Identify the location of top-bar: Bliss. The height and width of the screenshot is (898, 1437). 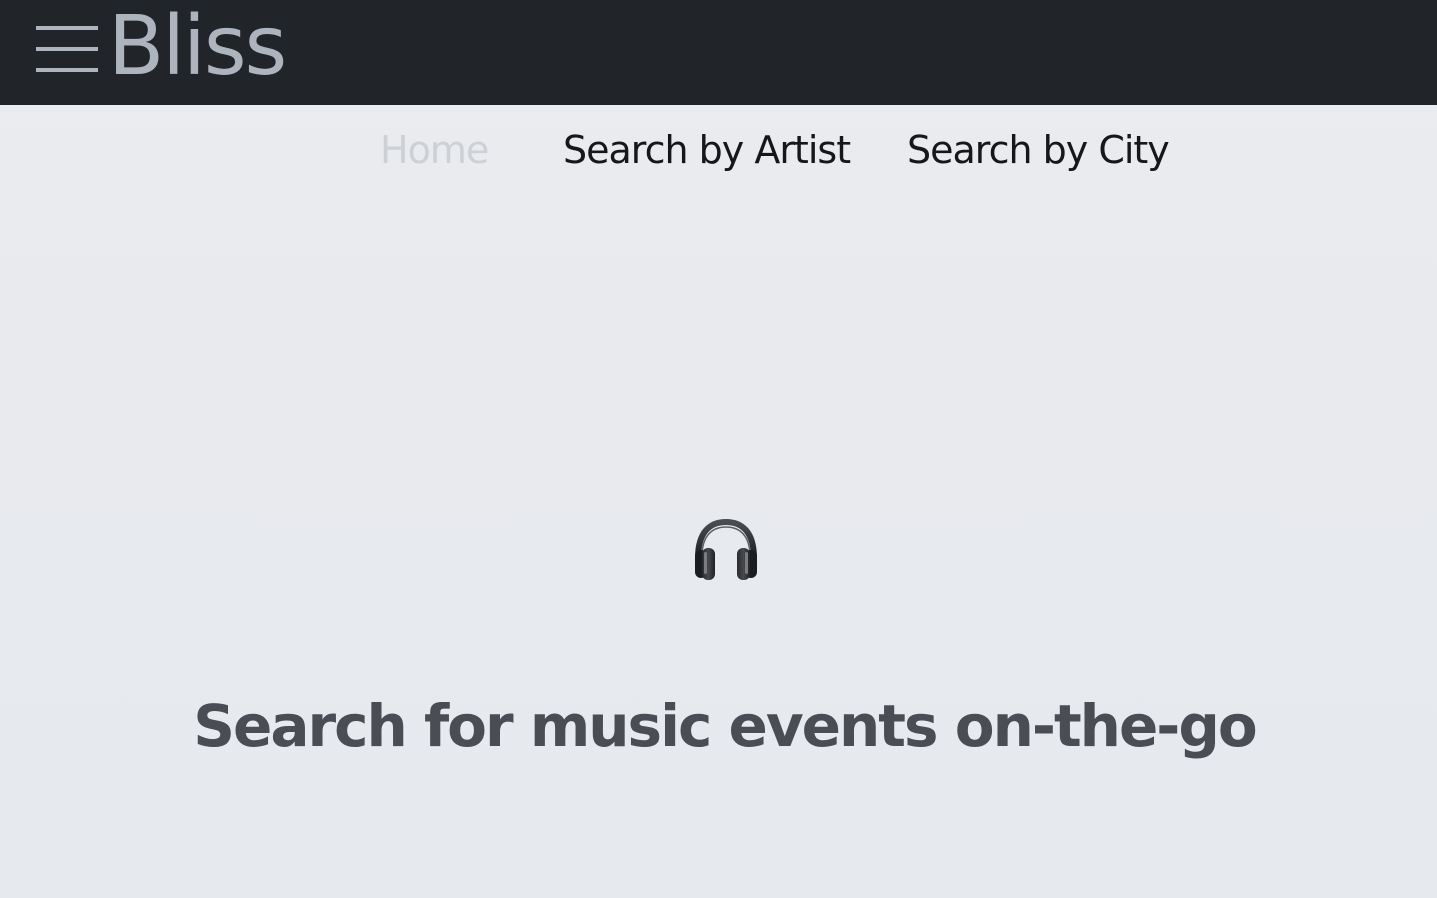
(718, 52).